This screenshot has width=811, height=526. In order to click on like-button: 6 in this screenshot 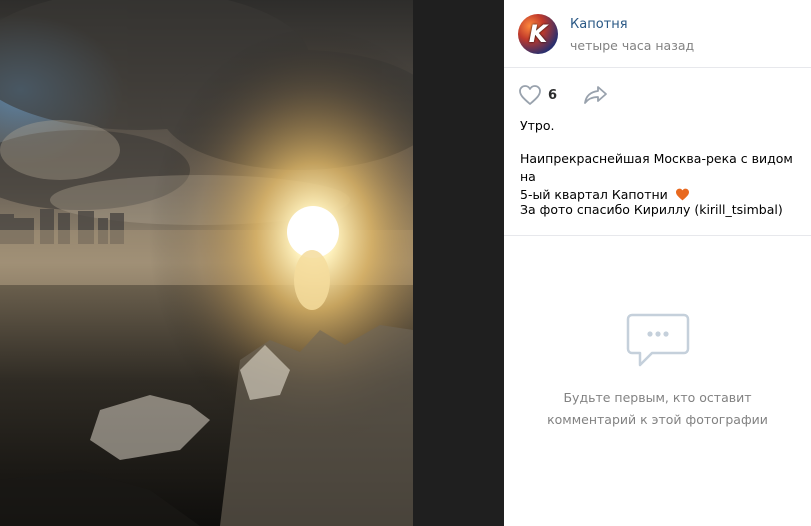, I will do `click(537, 95)`.